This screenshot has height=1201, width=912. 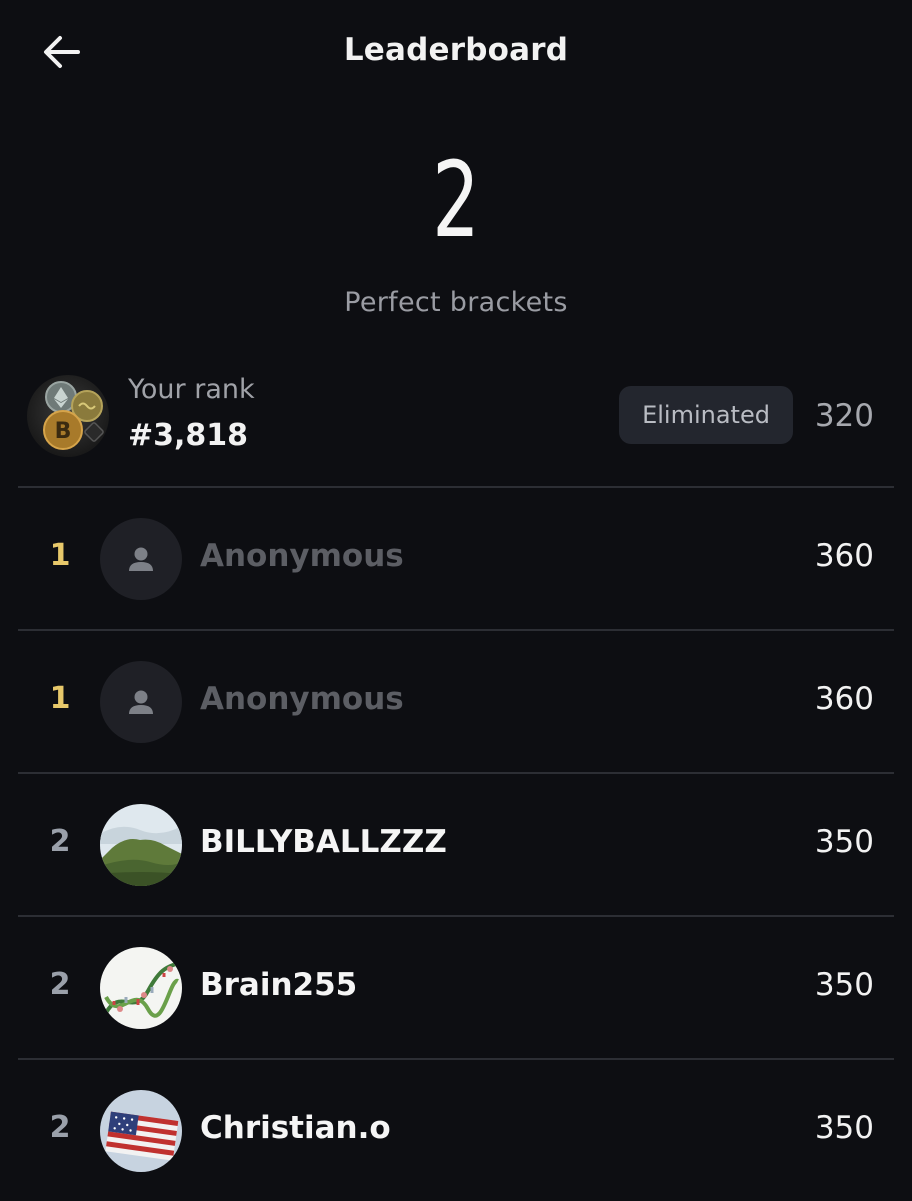 I want to click on top-bar: Leaderboard, so click(x=456, y=52).